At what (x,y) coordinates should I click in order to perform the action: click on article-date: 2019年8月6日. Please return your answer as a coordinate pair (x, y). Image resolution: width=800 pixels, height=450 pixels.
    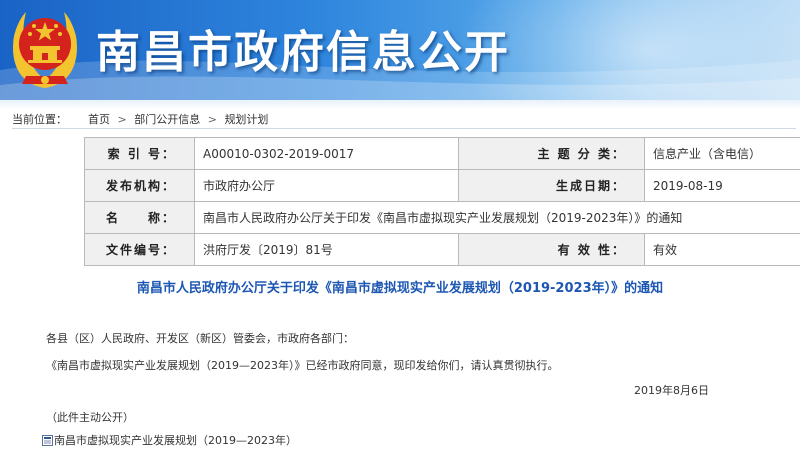
    Looking at the image, I should click on (671, 390).